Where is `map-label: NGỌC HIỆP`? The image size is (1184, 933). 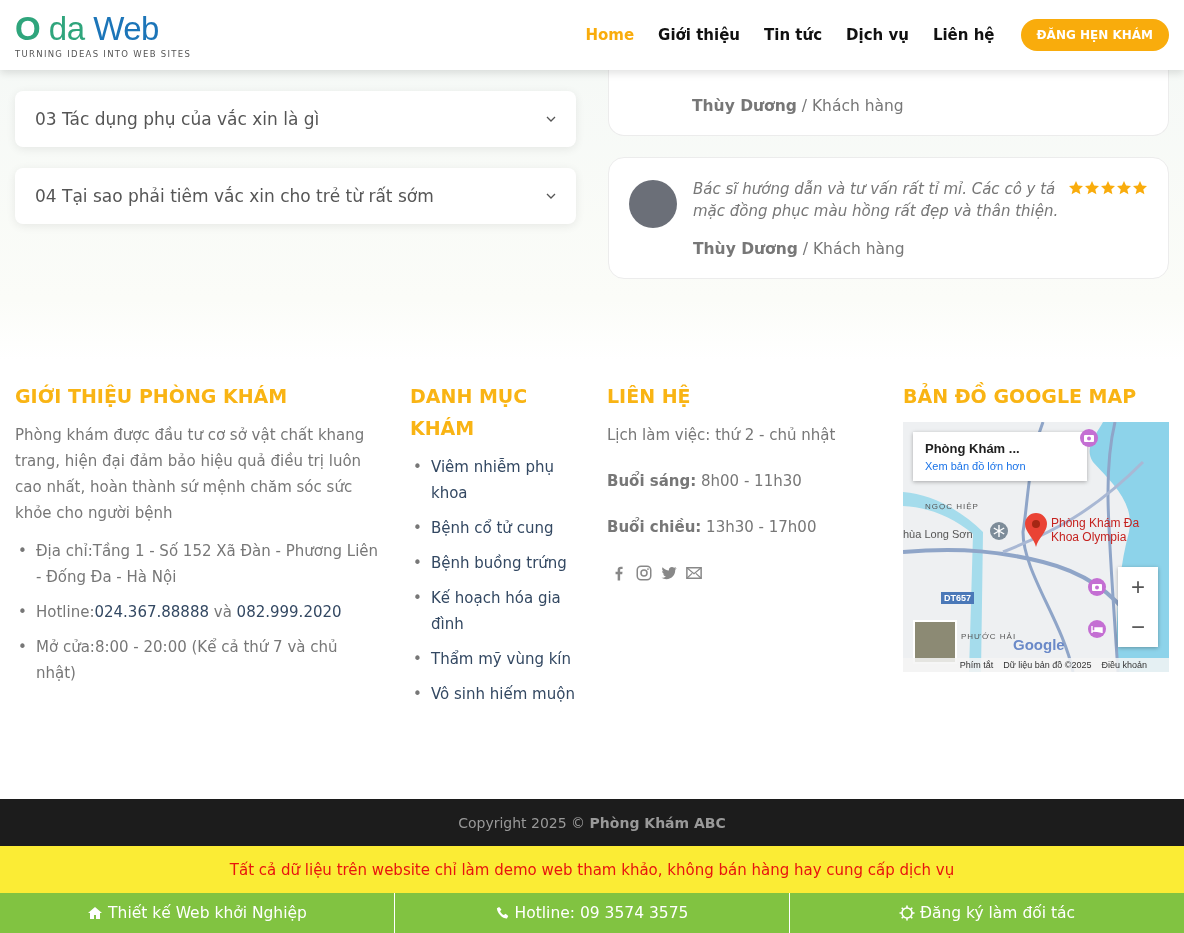
map-label: NGỌC HIỆP is located at coordinates (952, 506).